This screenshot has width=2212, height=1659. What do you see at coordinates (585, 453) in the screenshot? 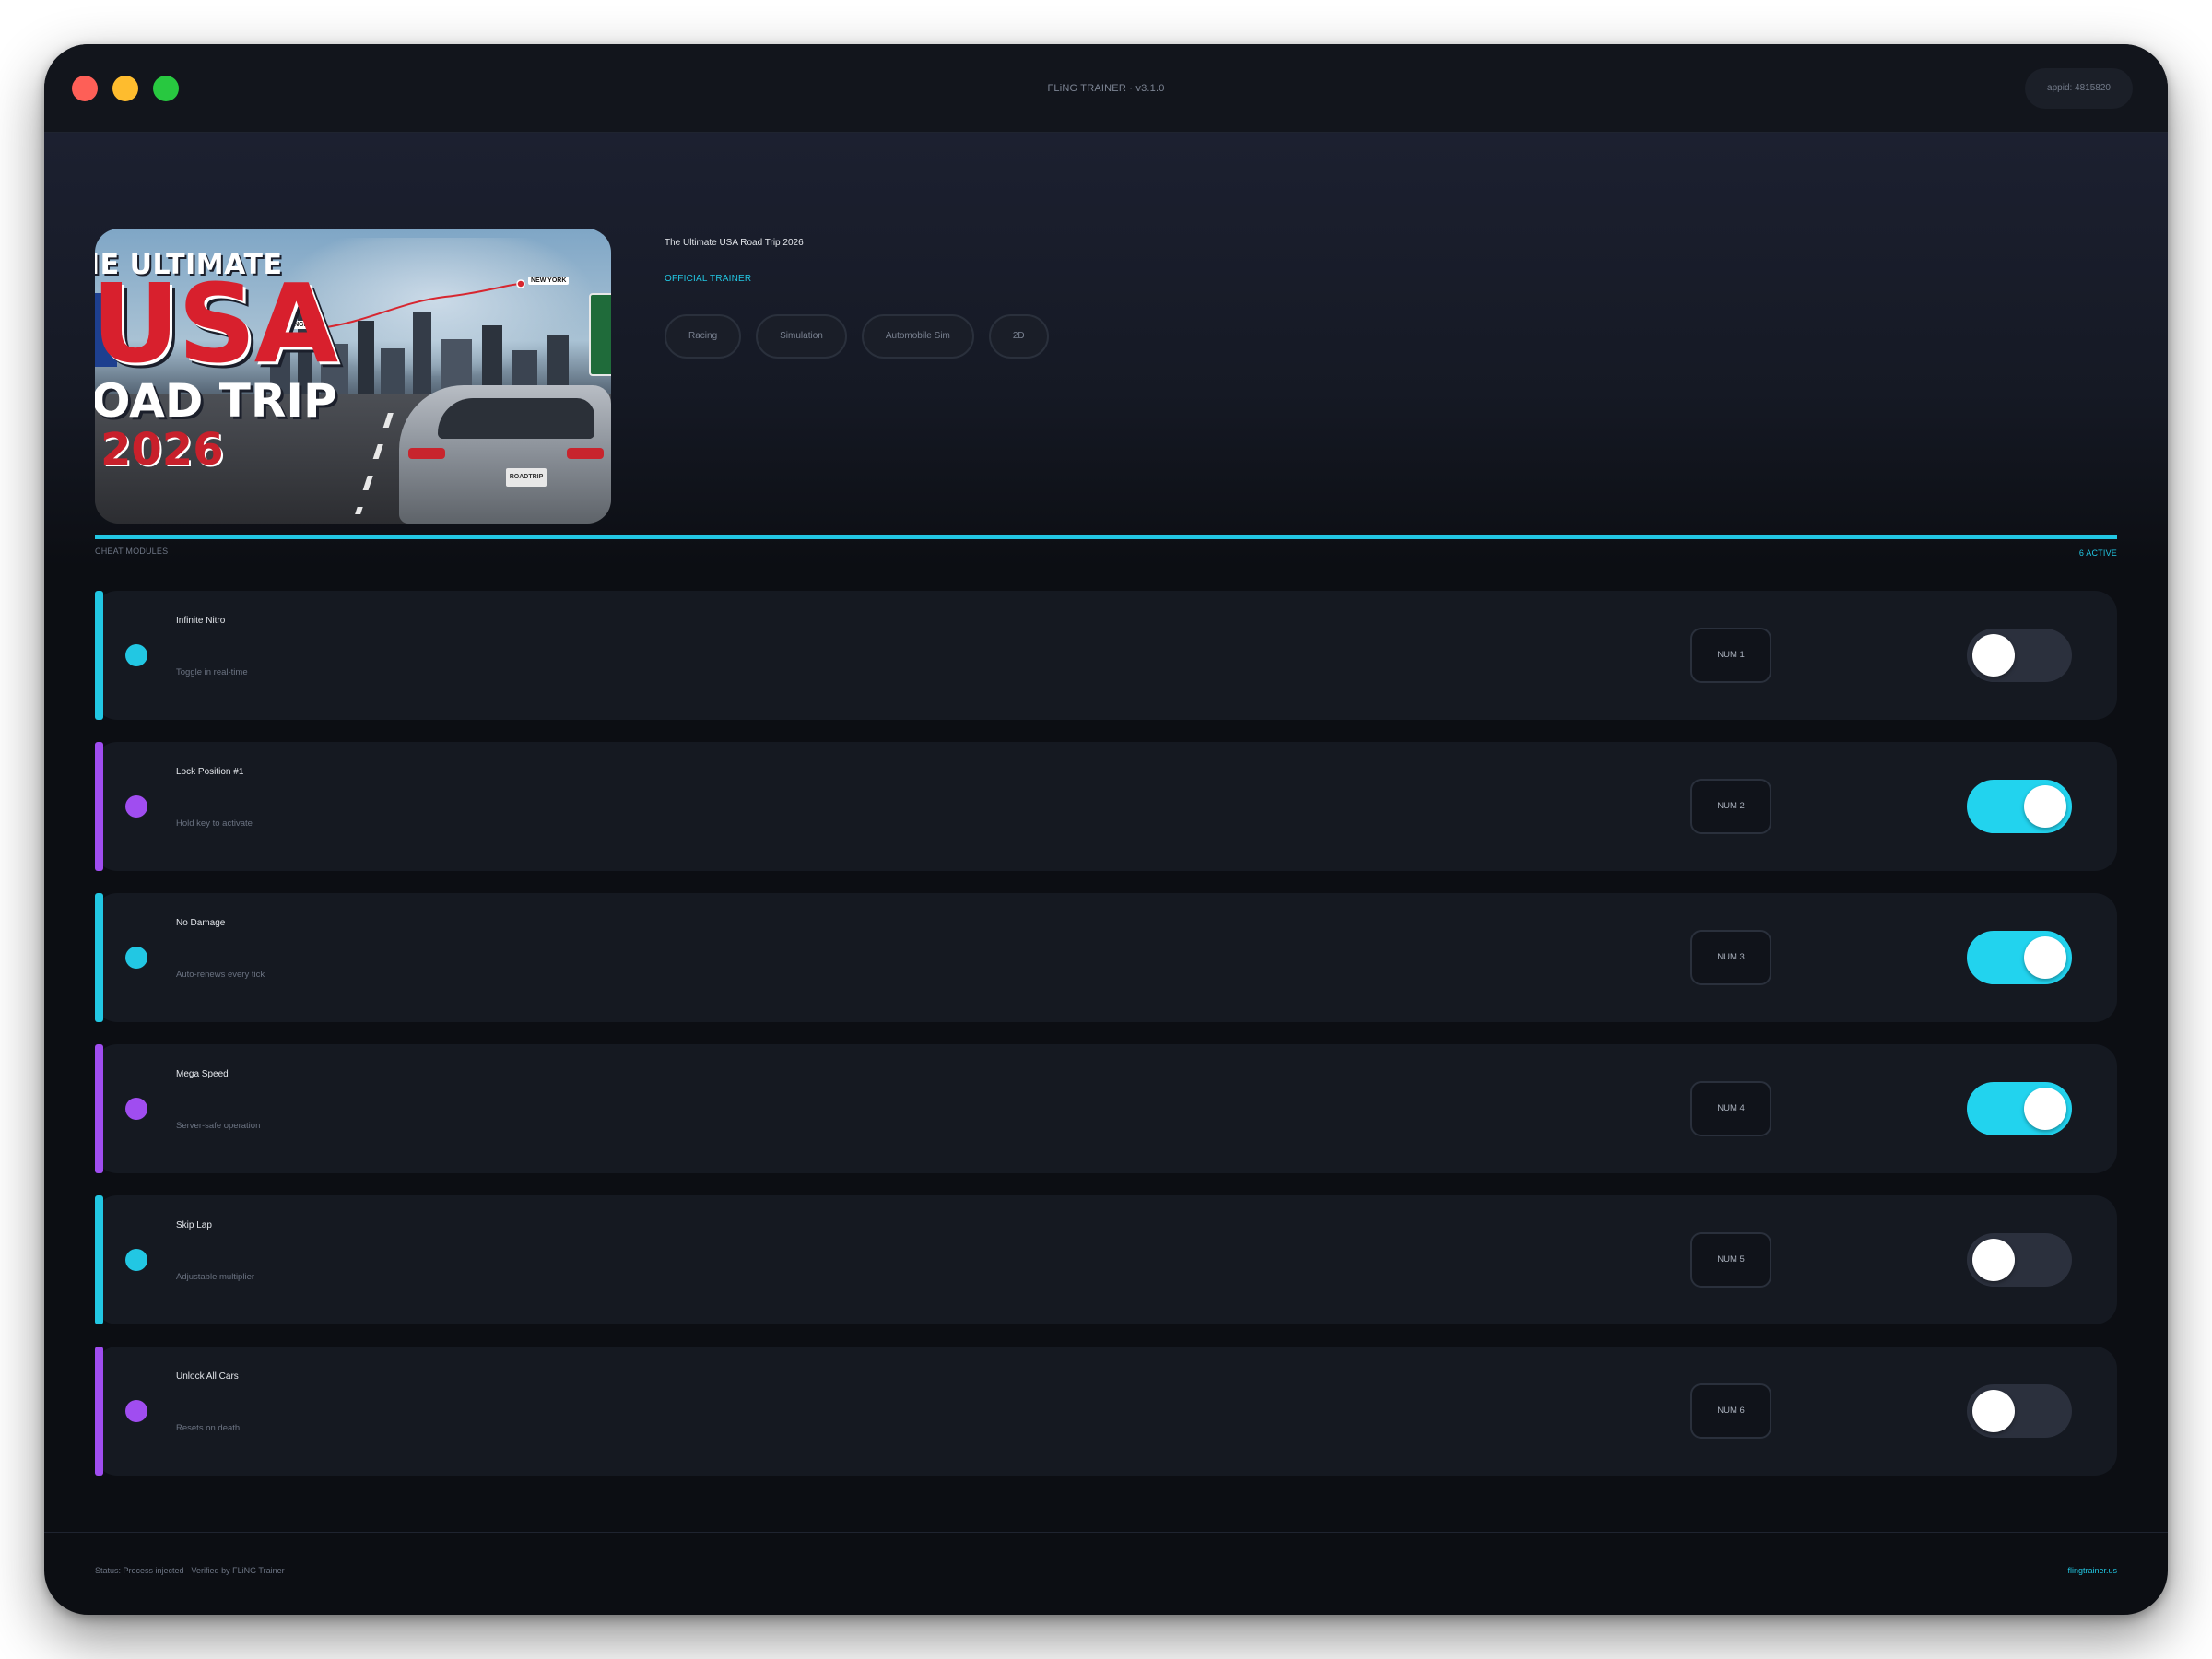
I see `car-taillight-right` at bounding box center [585, 453].